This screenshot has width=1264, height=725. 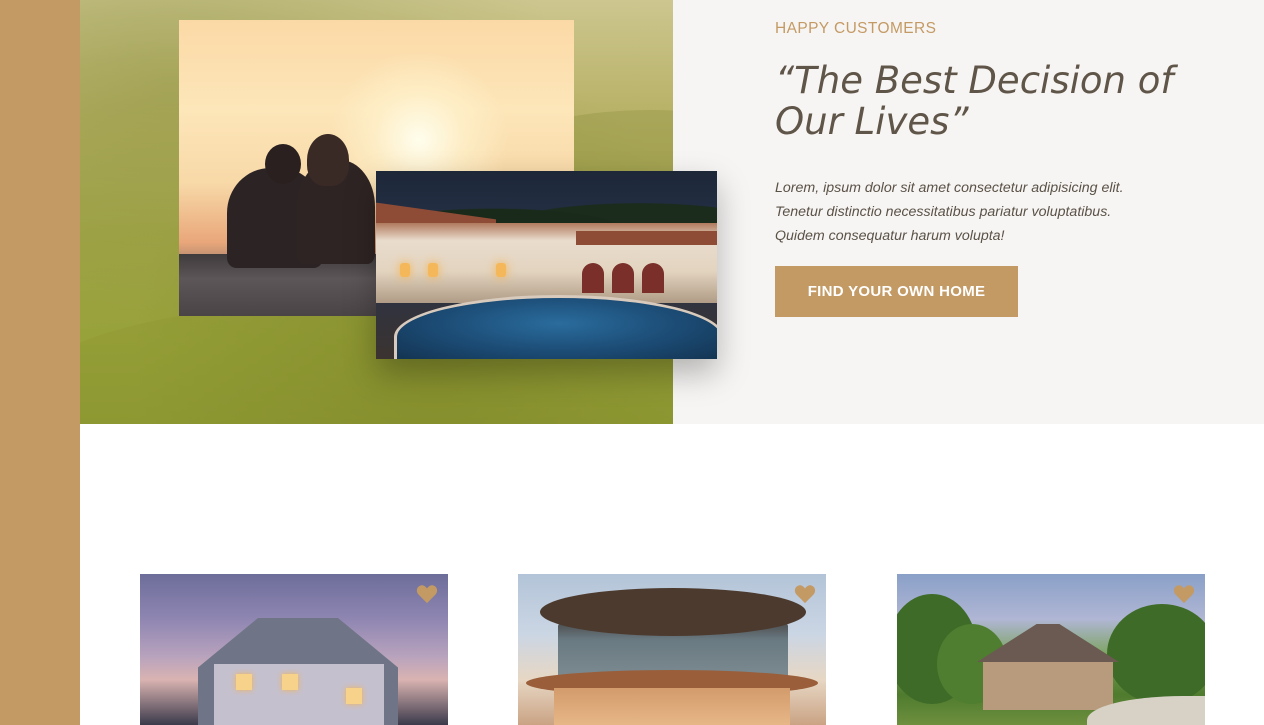 I want to click on villa-pool-photo, so click(x=546, y=265).